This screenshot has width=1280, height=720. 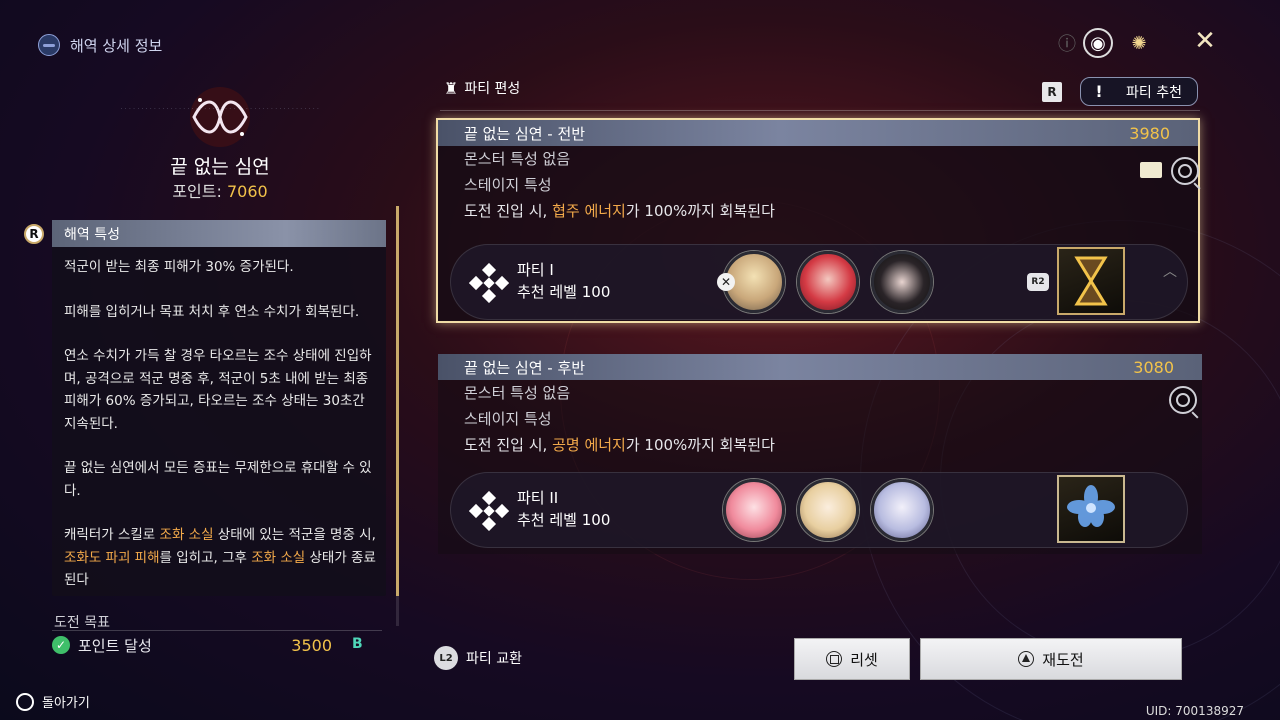 What do you see at coordinates (451, 88) in the screenshot?
I see `party-icon: ♜` at bounding box center [451, 88].